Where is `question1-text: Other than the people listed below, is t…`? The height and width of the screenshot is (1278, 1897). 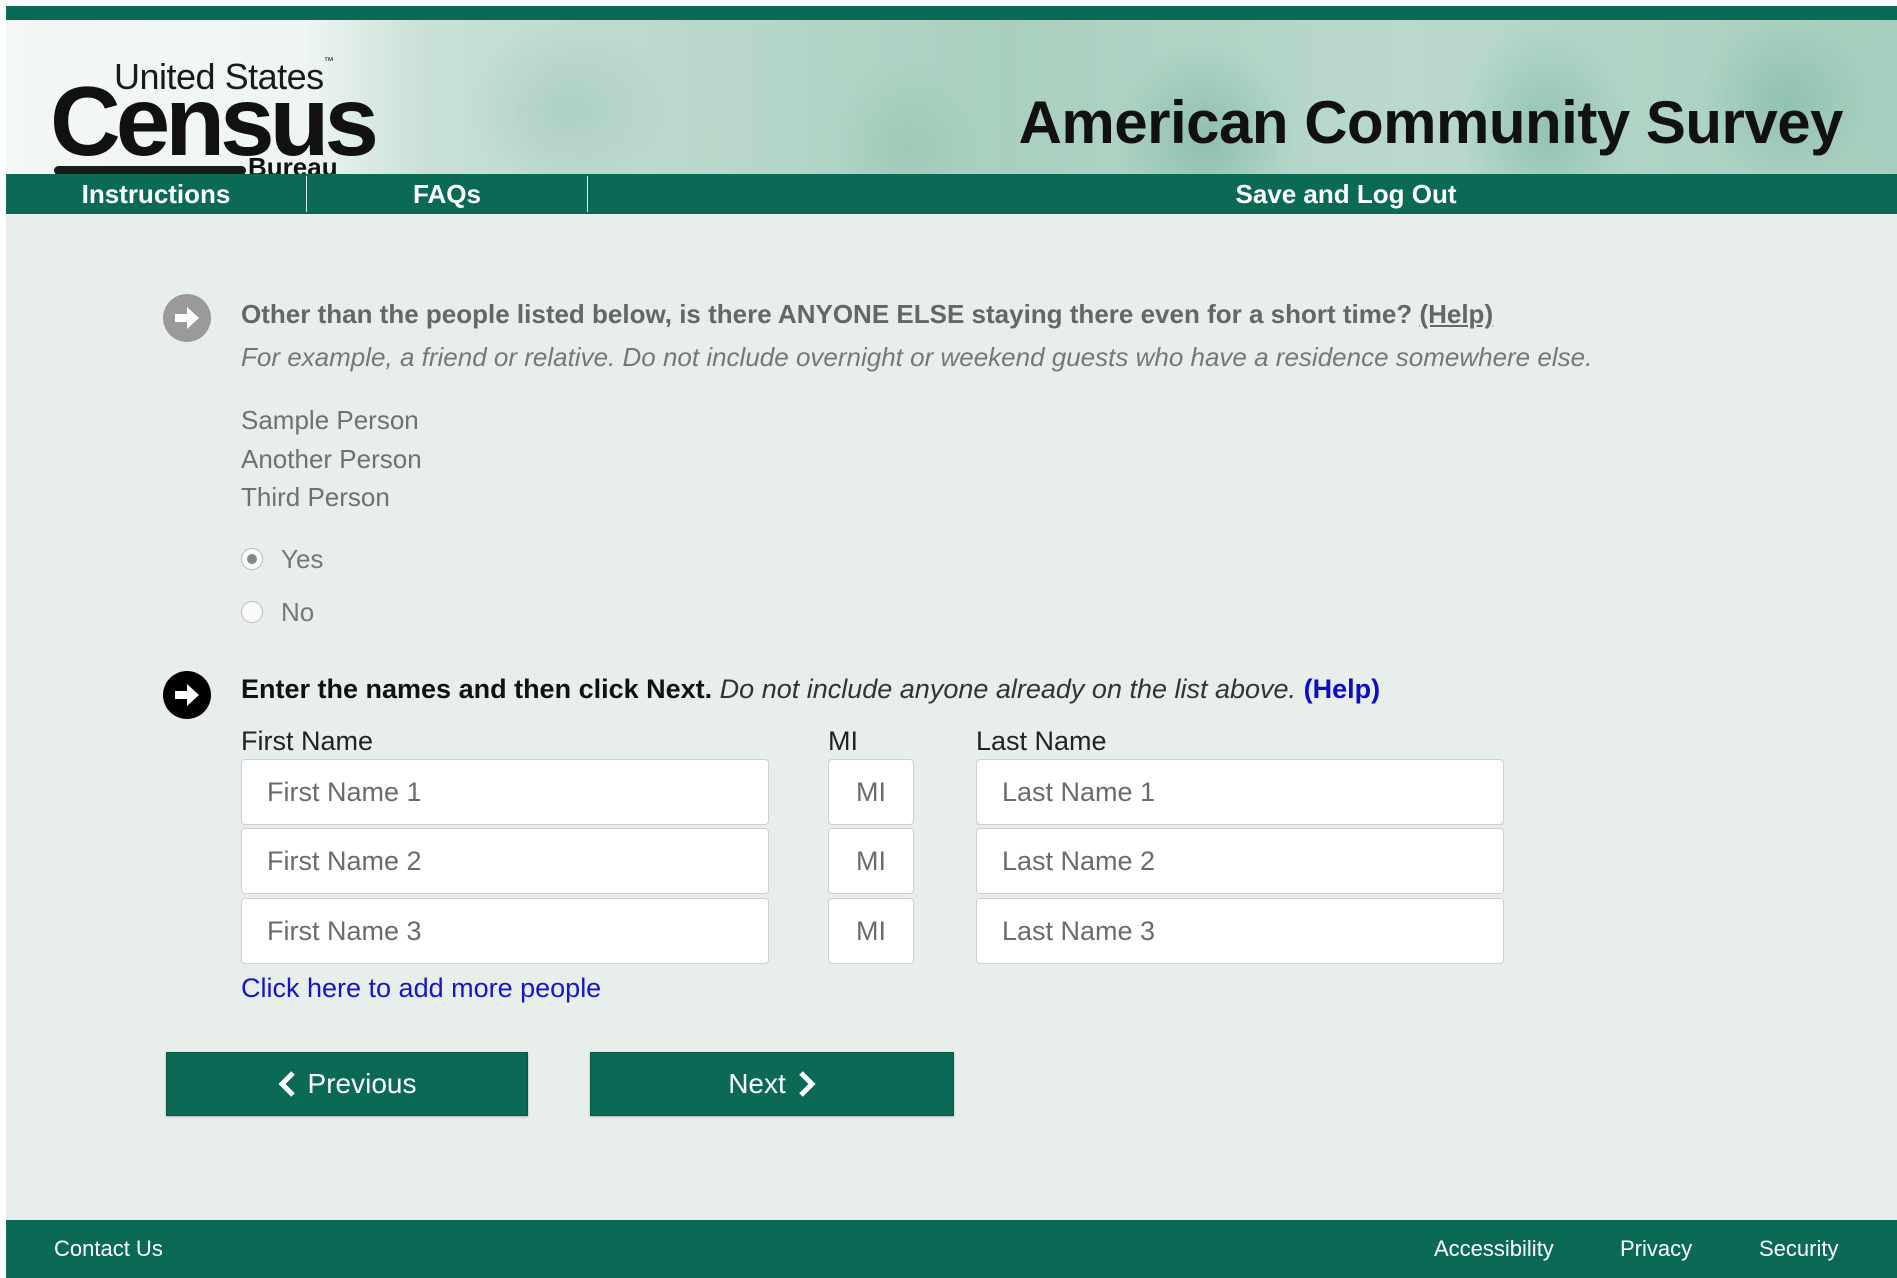 question1-text: Other than the people listed below, is t… is located at coordinates (867, 314).